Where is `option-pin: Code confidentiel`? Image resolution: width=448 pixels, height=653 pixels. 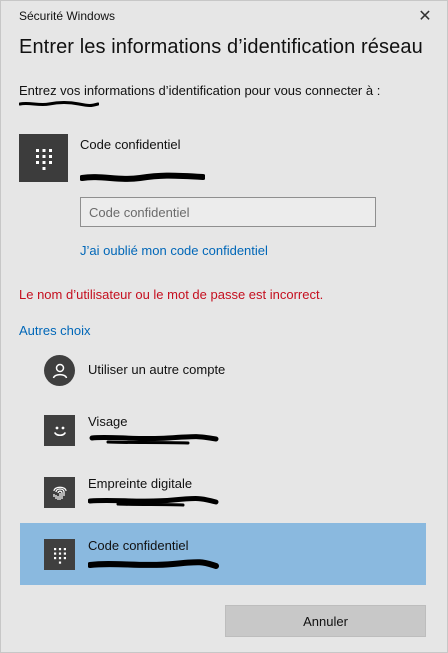 option-pin: Code confidentiel is located at coordinates (223, 554).